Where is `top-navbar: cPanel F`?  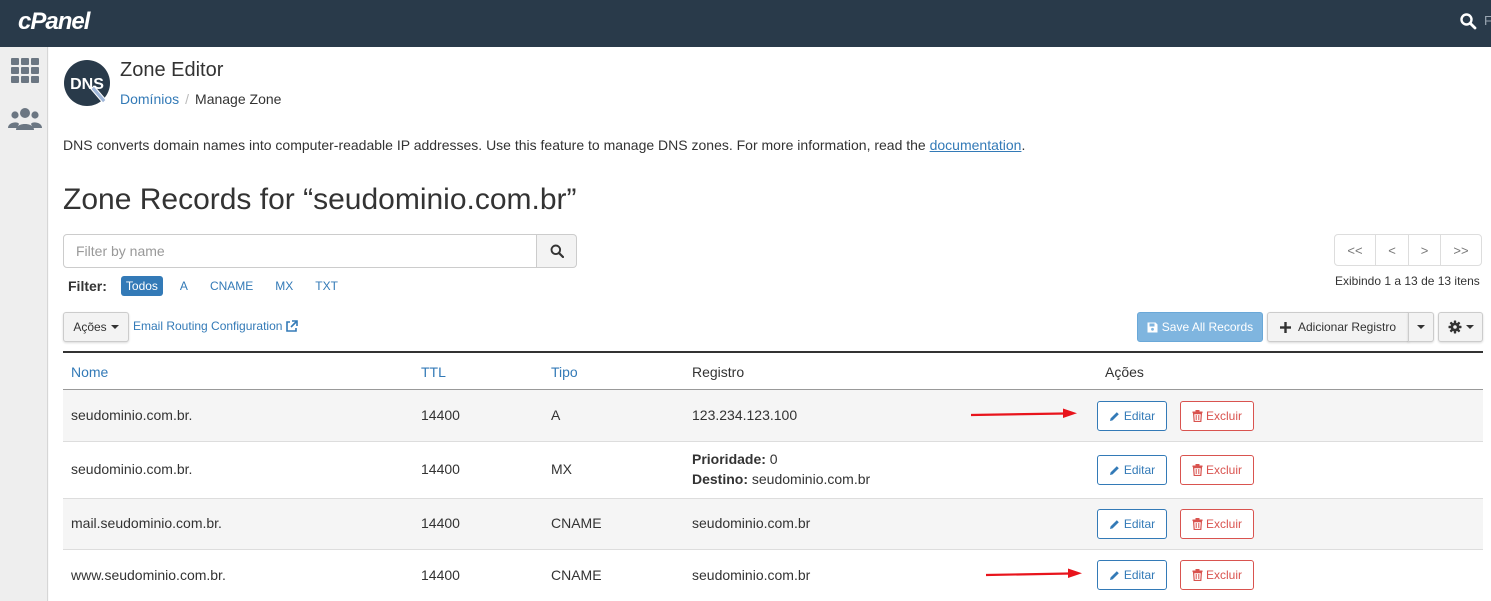
top-navbar: cPanel F is located at coordinates (745, 23).